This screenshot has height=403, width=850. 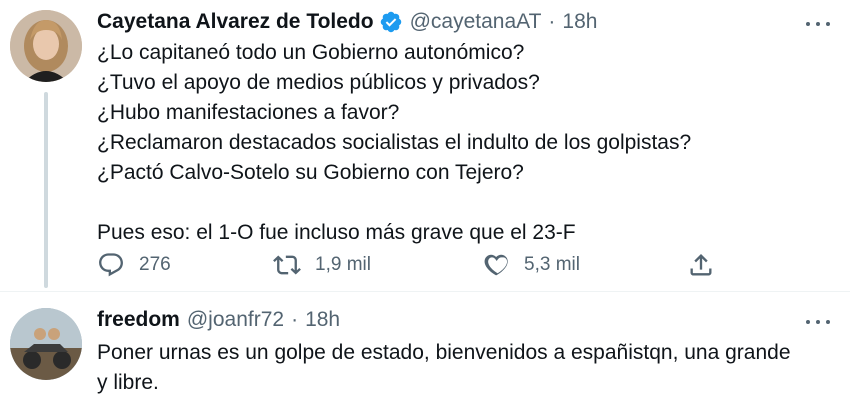 I want to click on like-count: 5,3 mil, so click(x=552, y=264).